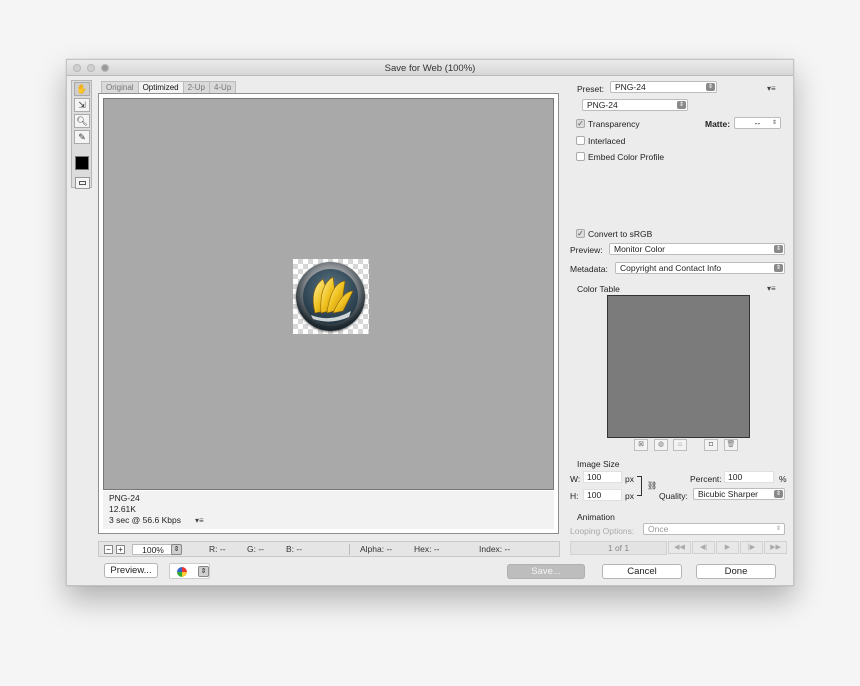 This screenshot has width=860, height=686. I want to click on interlaced-label: Interlaced, so click(607, 141).